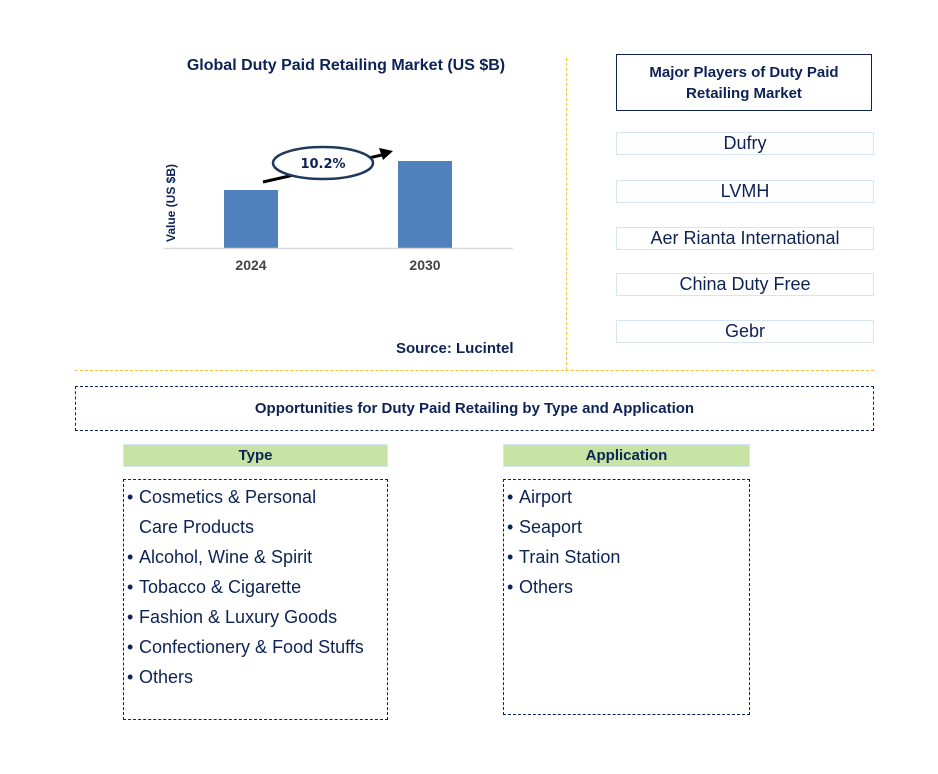 This screenshot has width=938, height=774. Describe the element at coordinates (566, 214) in the screenshot. I see `vertical-divider` at that location.